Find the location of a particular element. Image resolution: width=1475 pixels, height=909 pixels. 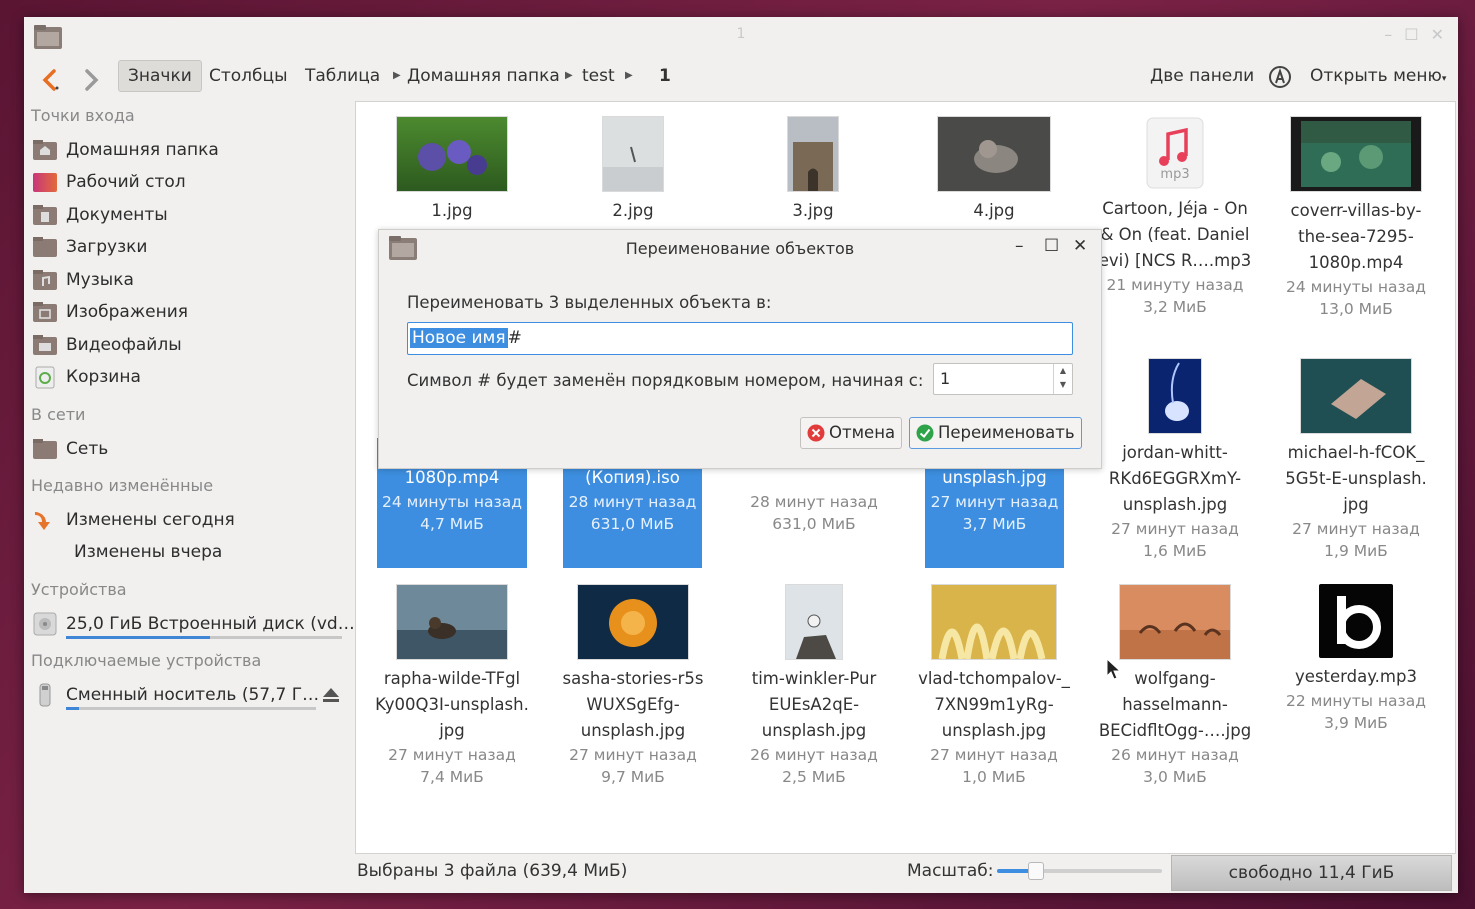

file-name: rapha-wilde-TFgl Ky00Q3I-unsplash. jpg is located at coordinates (452, 704).